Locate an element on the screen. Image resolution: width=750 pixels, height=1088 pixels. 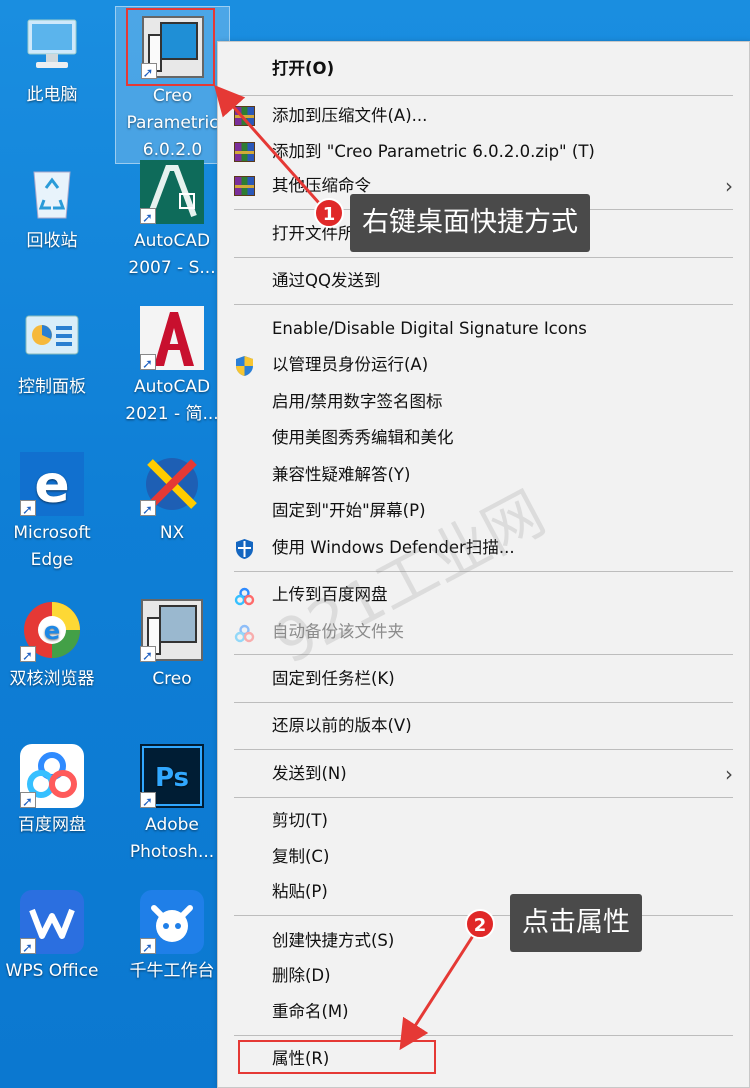
menu-item-add-to-zip: 添加到 "Creo Parametric 6.0.2.0.zip" (T) is located at coordinates (483, 152).